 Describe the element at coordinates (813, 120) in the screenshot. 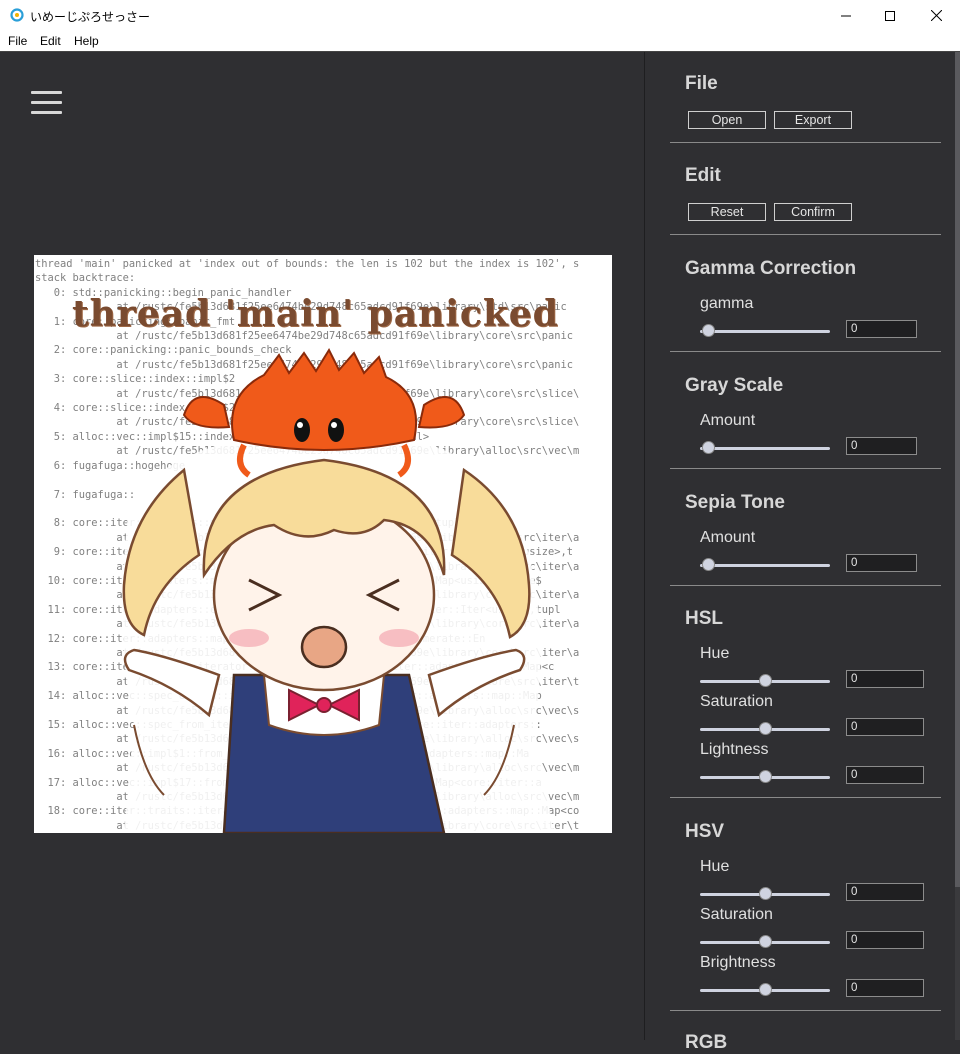

I see `export-button: Export` at that location.